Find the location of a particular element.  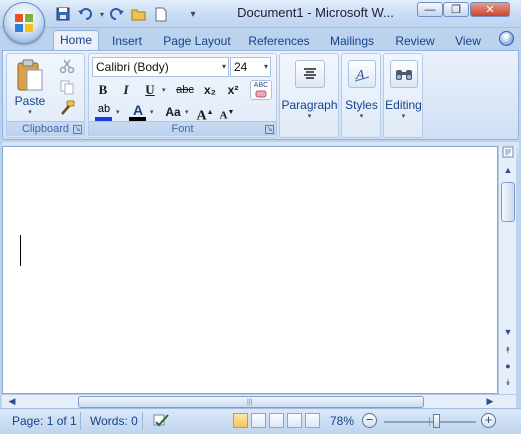

styles-group: A Styles ▾ is located at coordinates (361, 95).